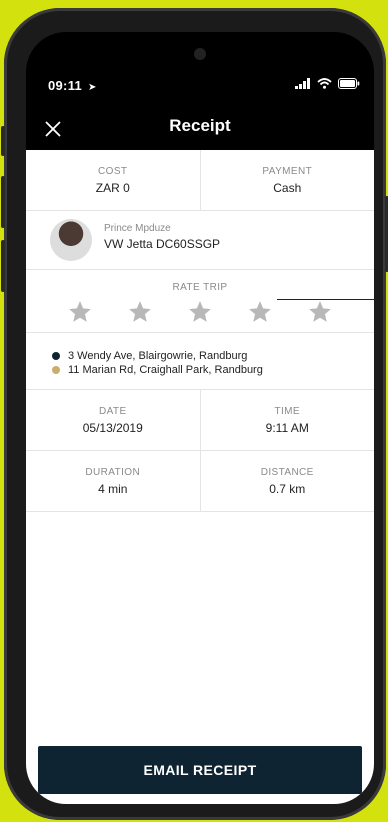 The width and height of the screenshot is (388, 822). I want to click on star-rating, so click(200, 309).